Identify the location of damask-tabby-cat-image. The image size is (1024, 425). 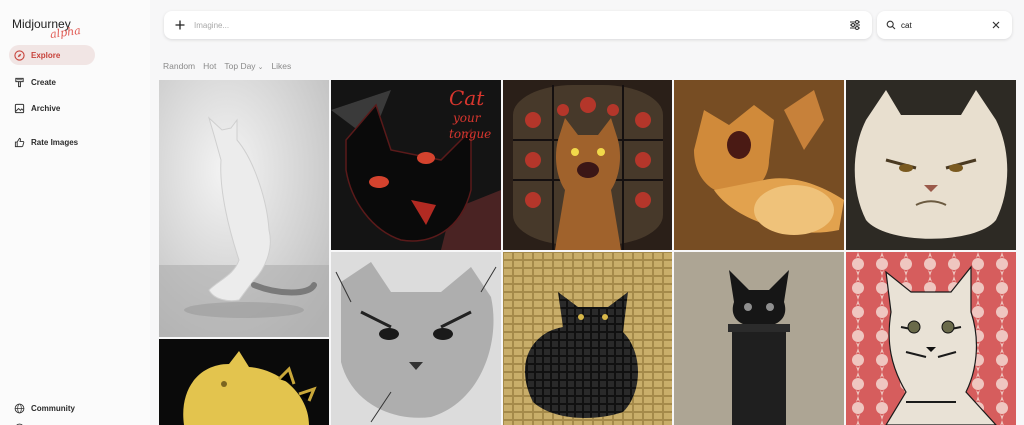
(931, 338).